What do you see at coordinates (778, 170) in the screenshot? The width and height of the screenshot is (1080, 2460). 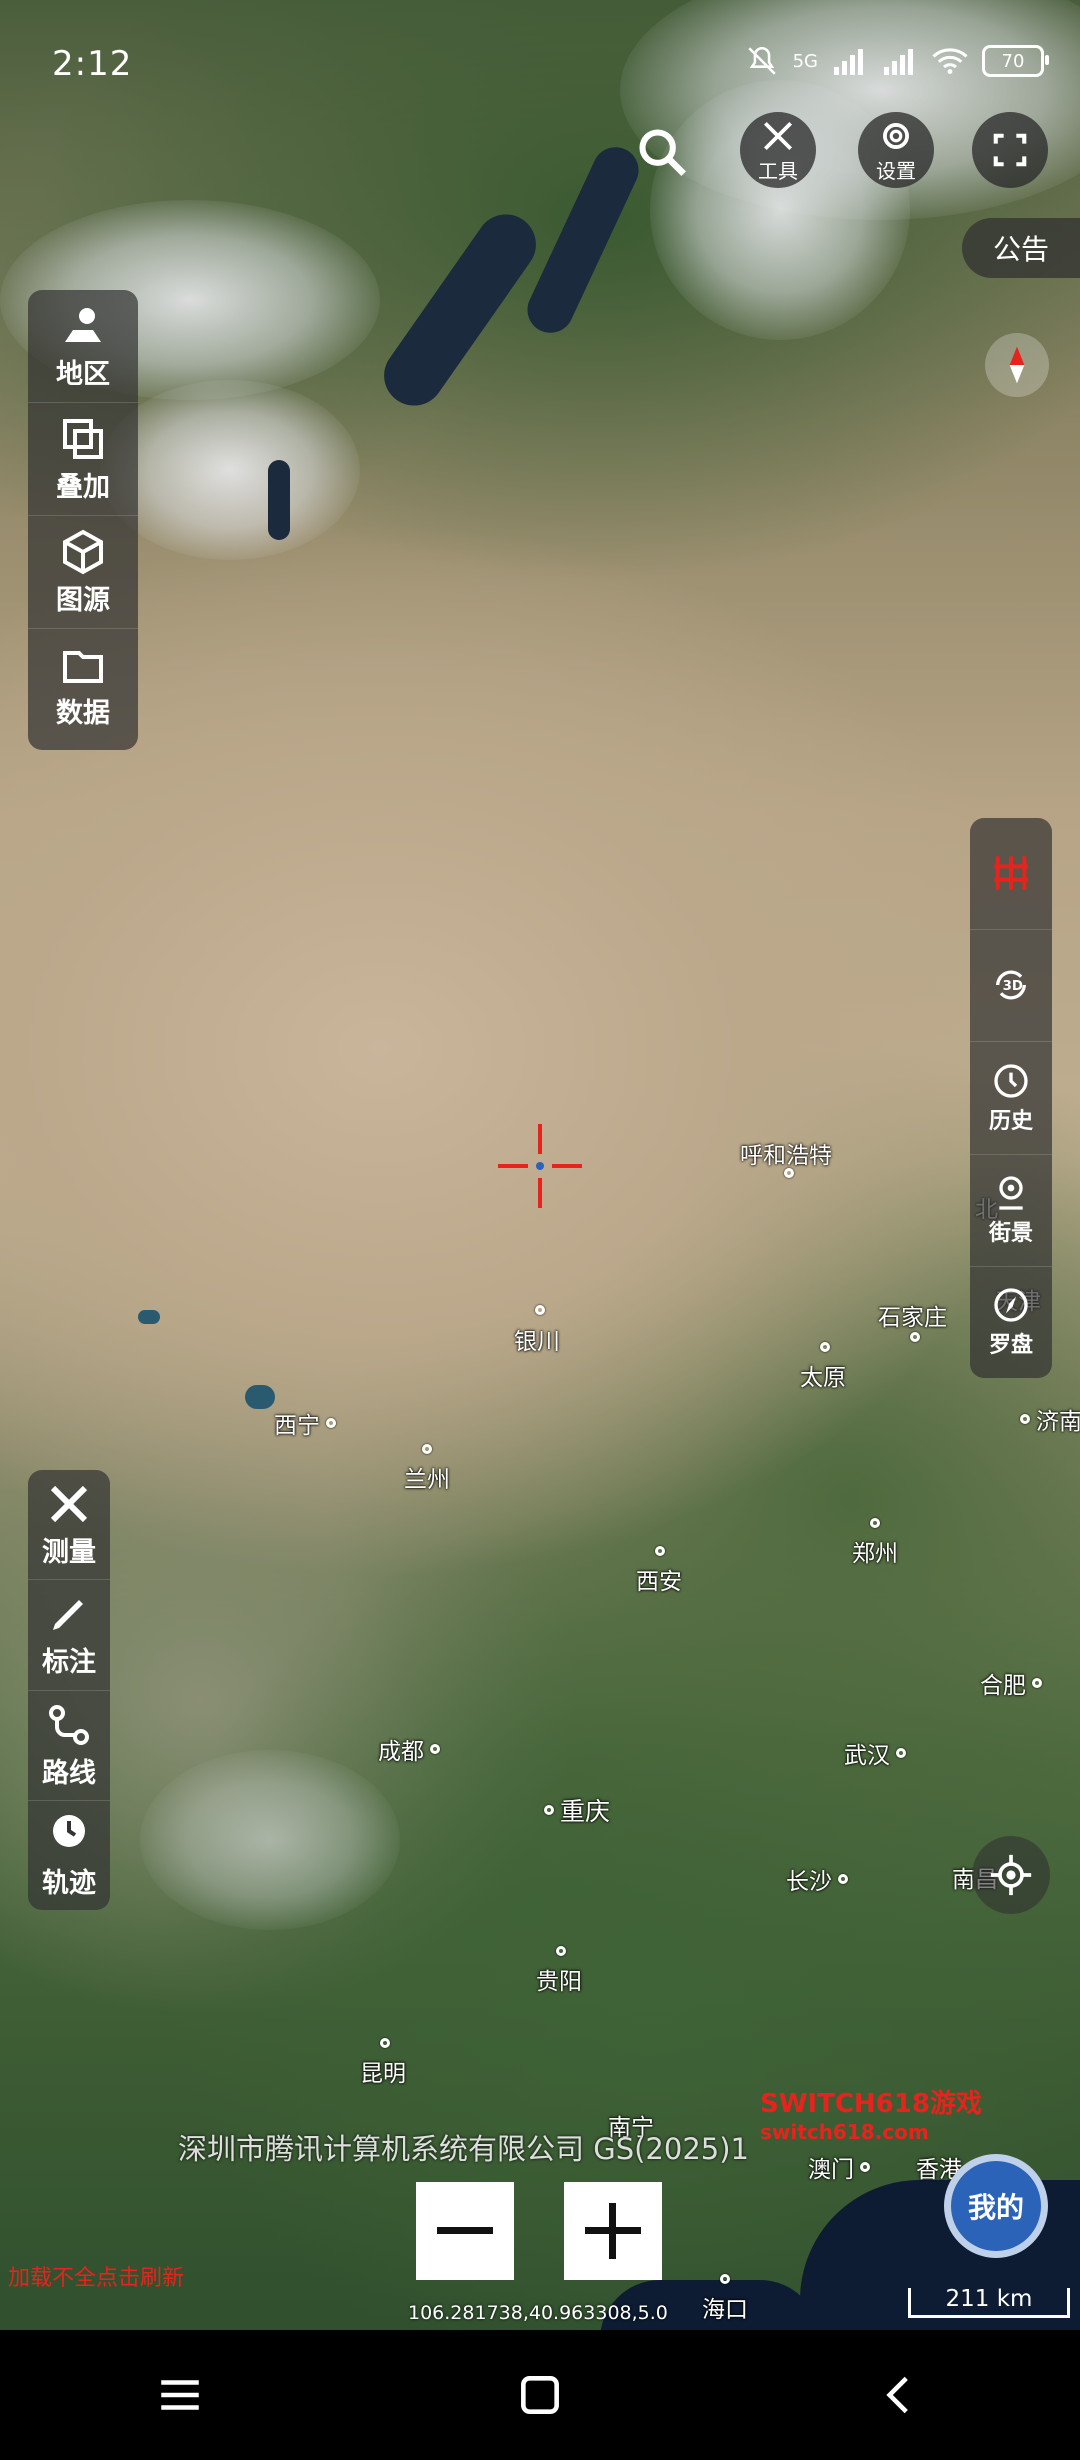 I see `tools-label: 工具` at bounding box center [778, 170].